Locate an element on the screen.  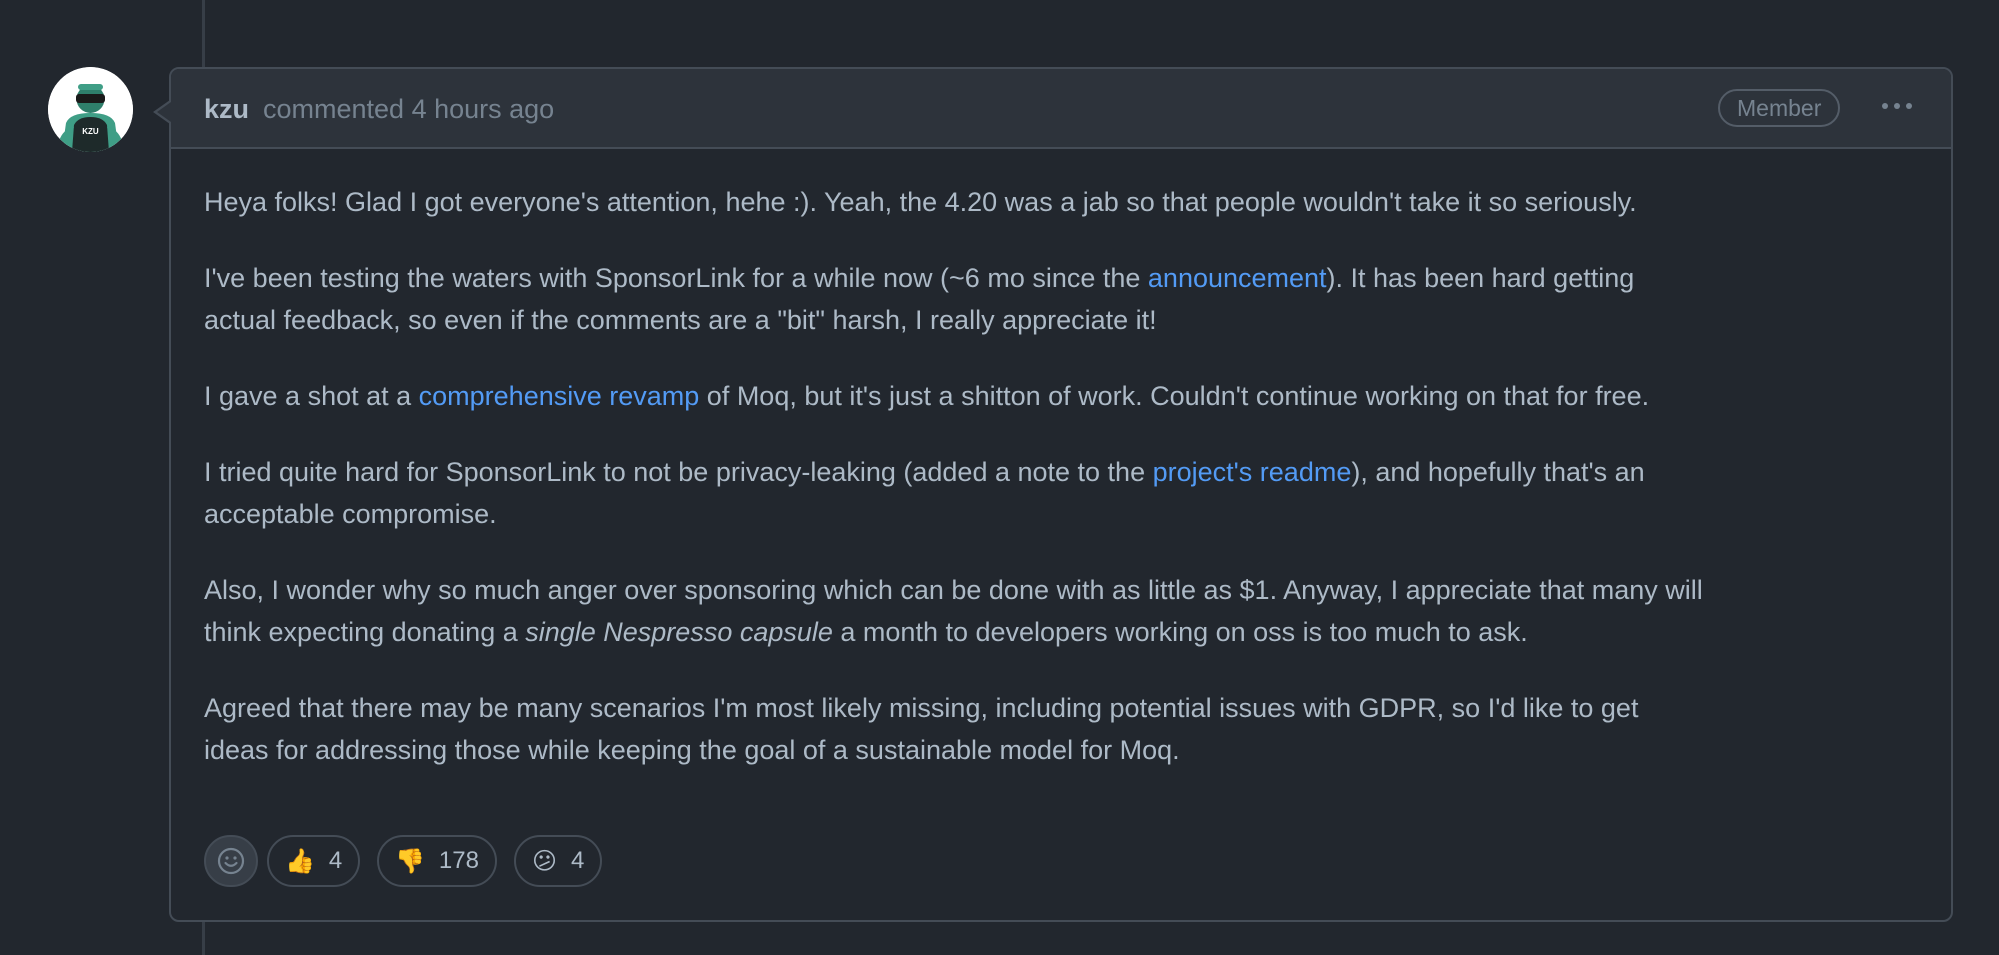
reaction-thumbs-up: 👍 4 is located at coordinates (314, 861).